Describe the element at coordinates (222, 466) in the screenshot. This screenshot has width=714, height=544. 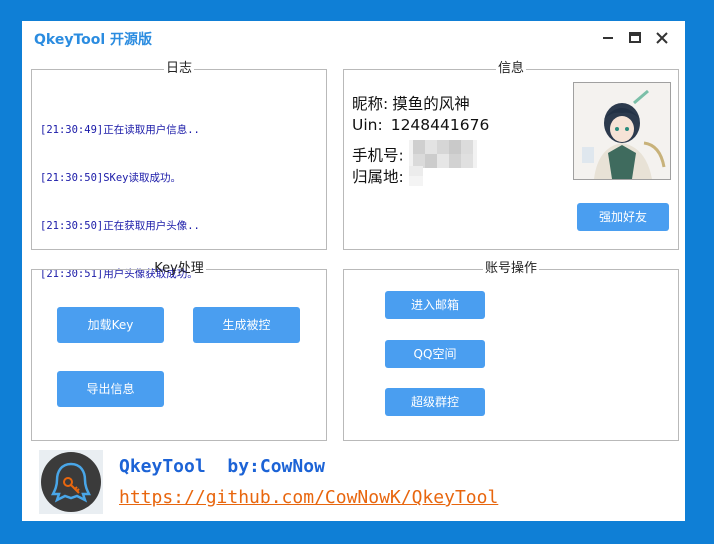
I see `footer-app-name: QkeyTool by:CowNow` at that location.